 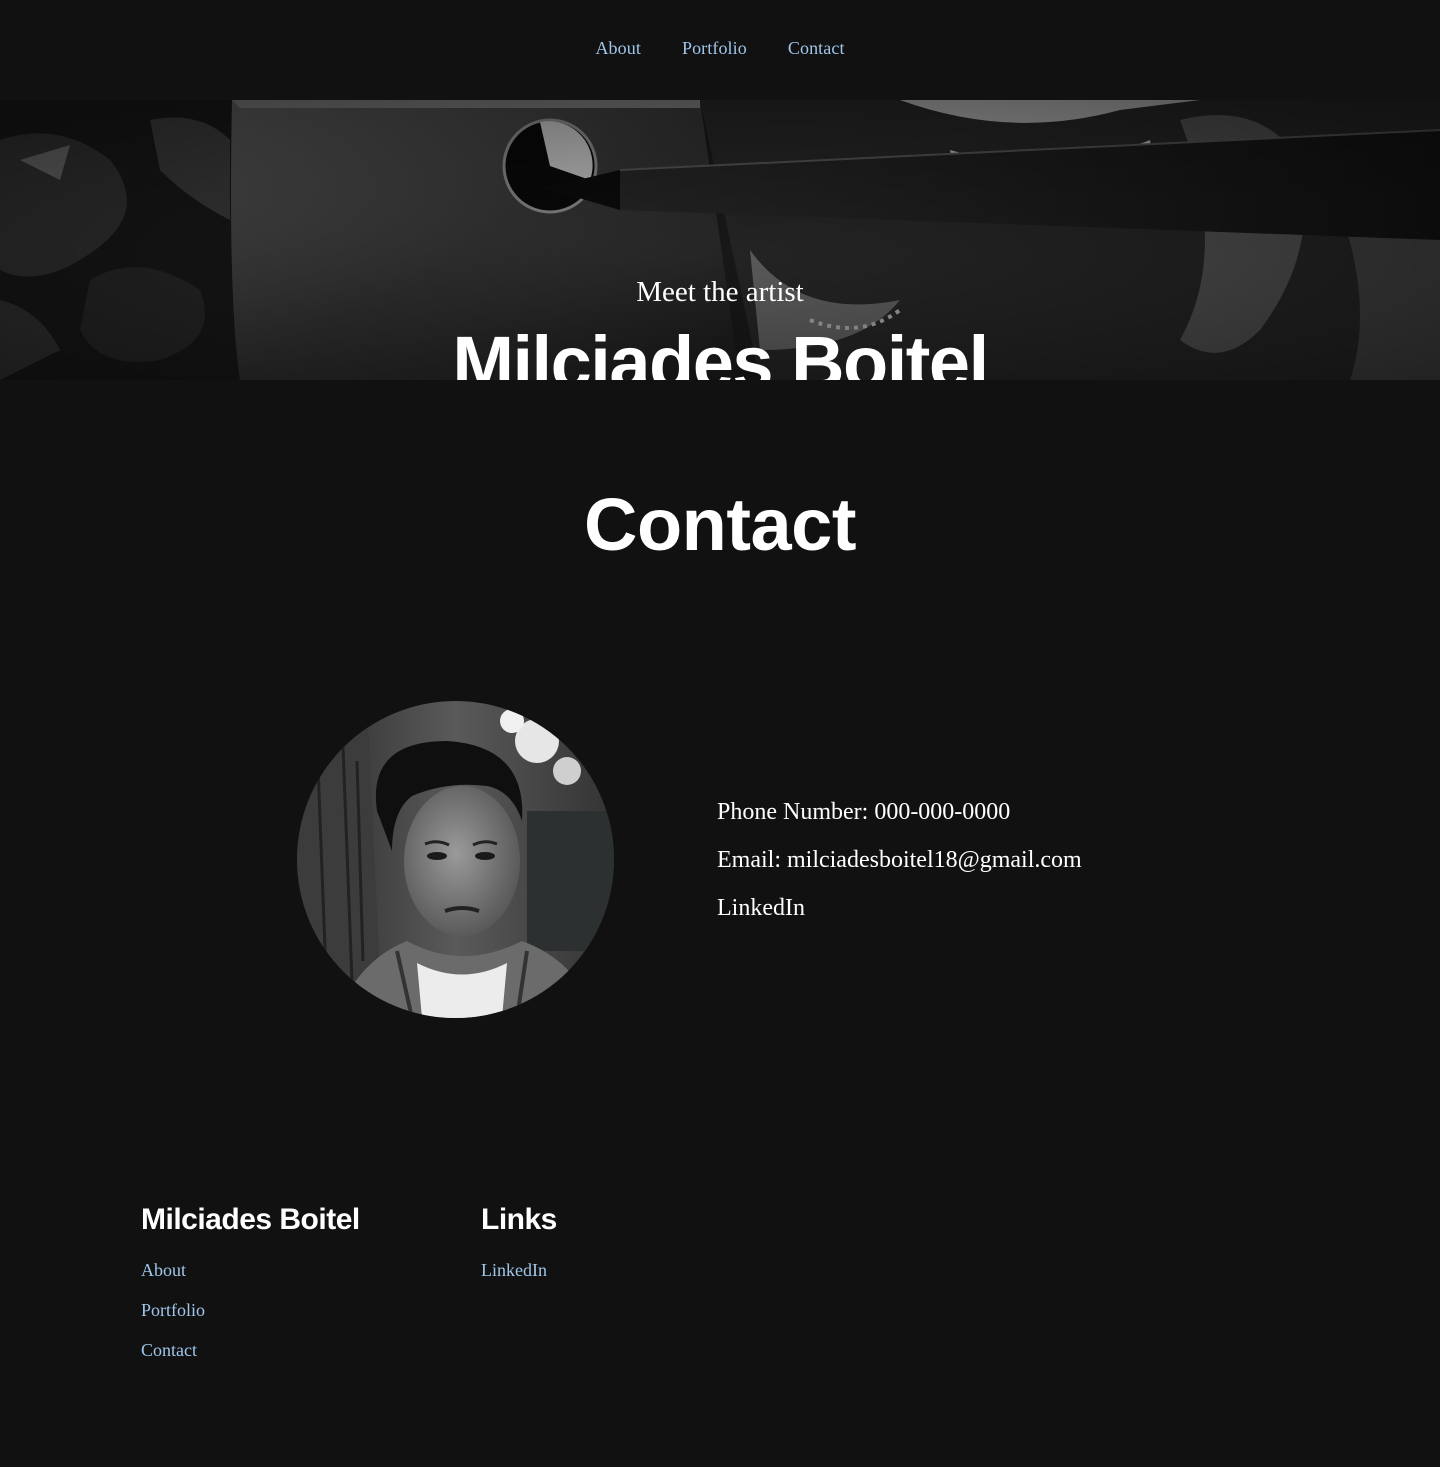 What do you see at coordinates (864, 812) in the screenshot?
I see `phone-number: Phone Number: 000-000-0000` at bounding box center [864, 812].